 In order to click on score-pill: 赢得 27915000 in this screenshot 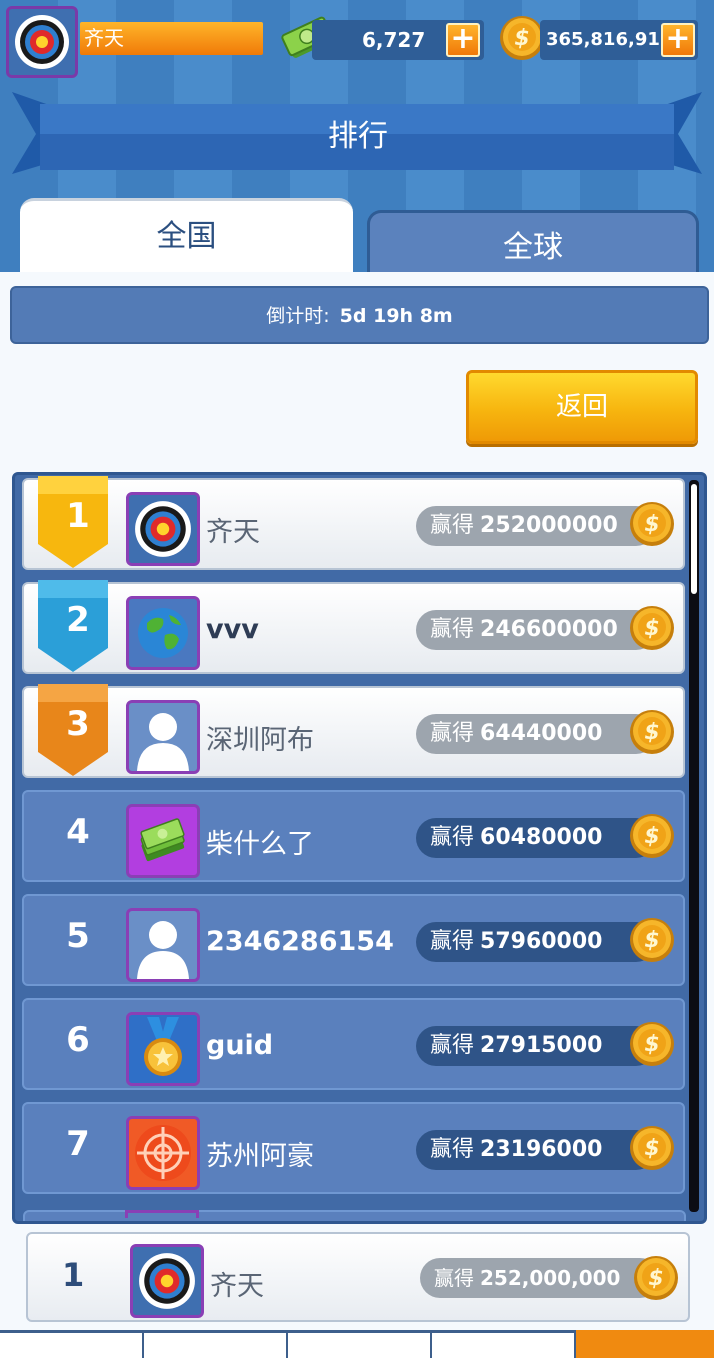, I will do `click(536, 1046)`.